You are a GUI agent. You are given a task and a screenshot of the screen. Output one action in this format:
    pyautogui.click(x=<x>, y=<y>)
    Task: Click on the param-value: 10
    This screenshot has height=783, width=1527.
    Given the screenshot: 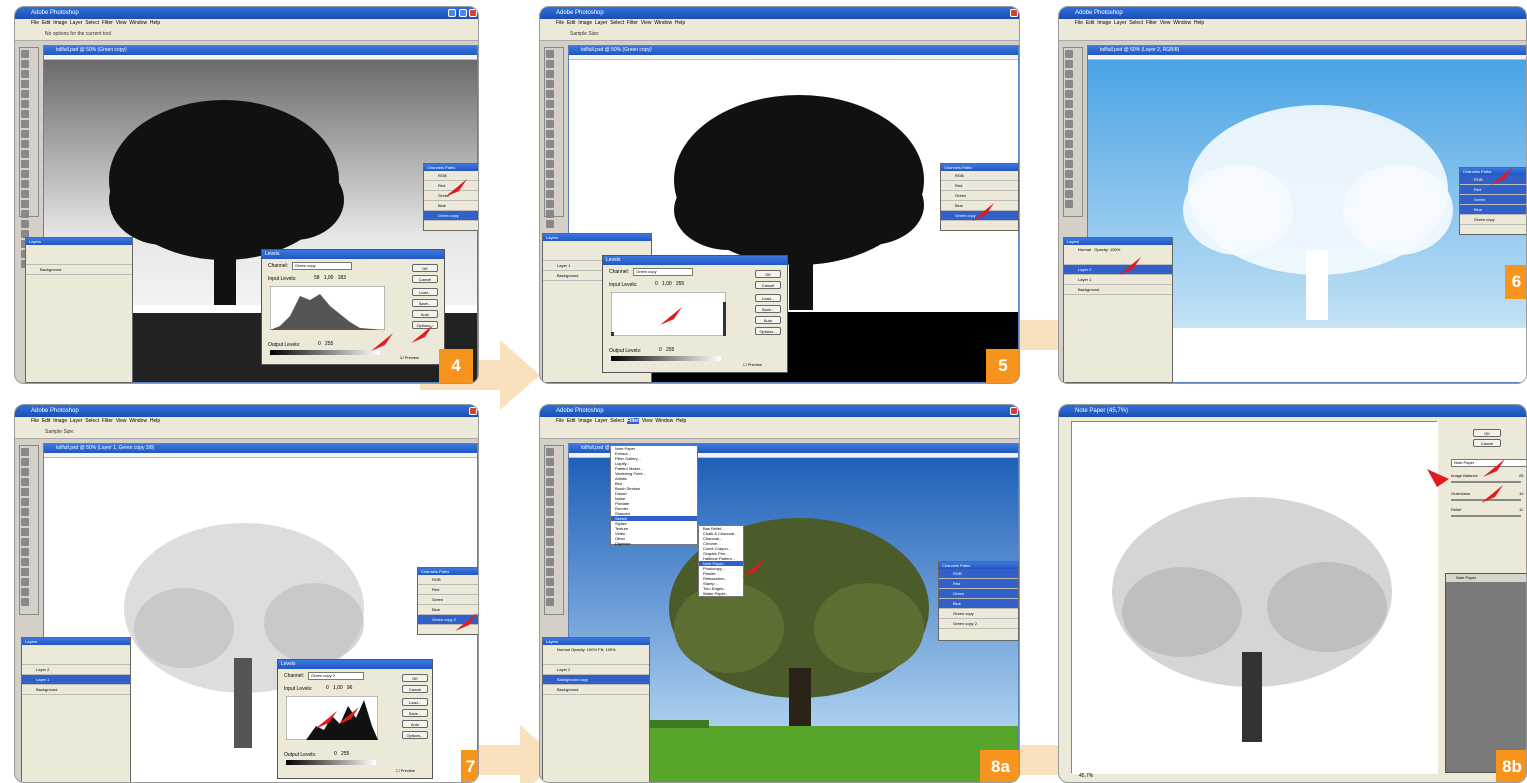 What is the action you would take?
    pyautogui.click(x=1521, y=493)
    